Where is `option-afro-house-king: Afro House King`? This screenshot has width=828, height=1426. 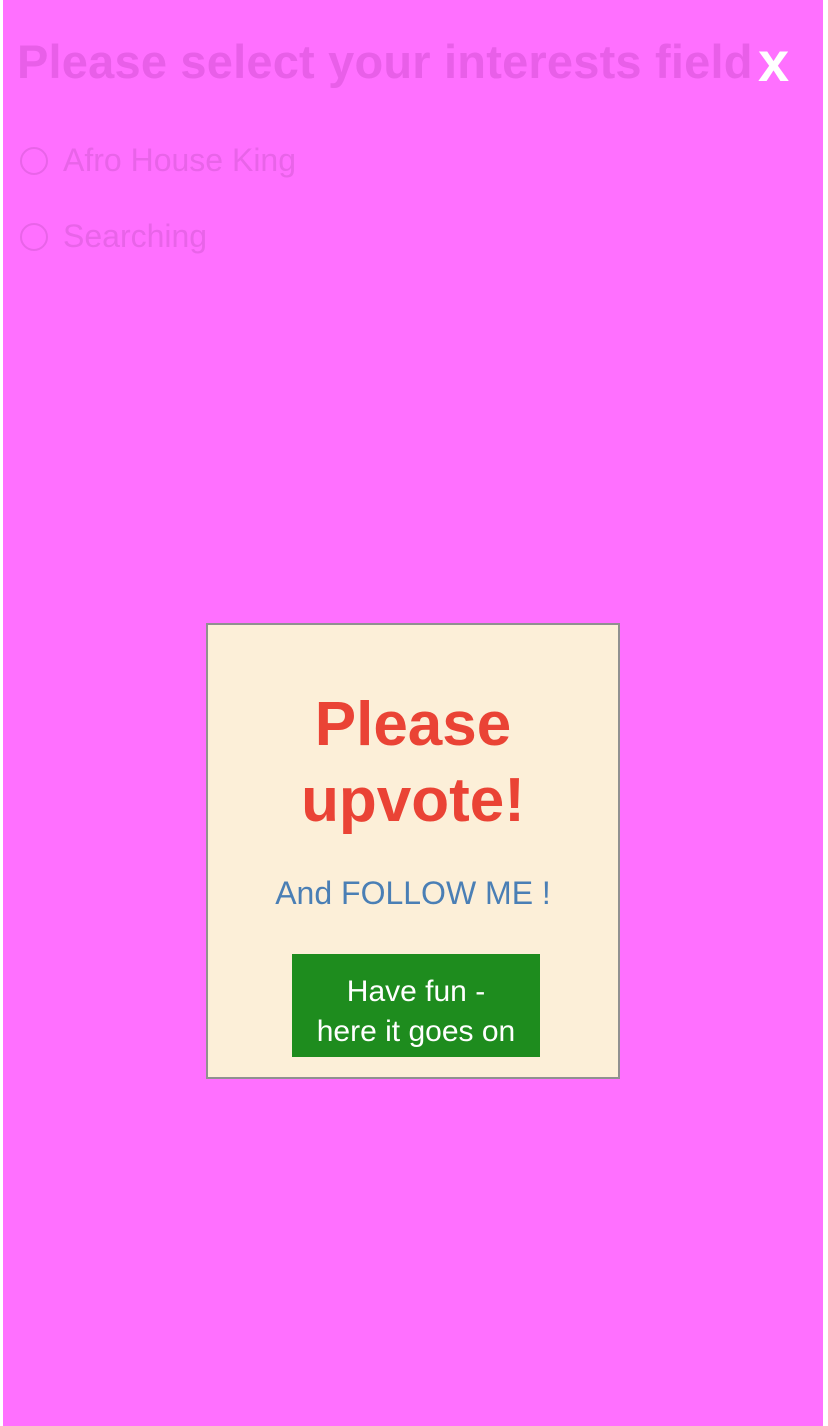 option-afro-house-king: Afro House King is located at coordinates (158, 160).